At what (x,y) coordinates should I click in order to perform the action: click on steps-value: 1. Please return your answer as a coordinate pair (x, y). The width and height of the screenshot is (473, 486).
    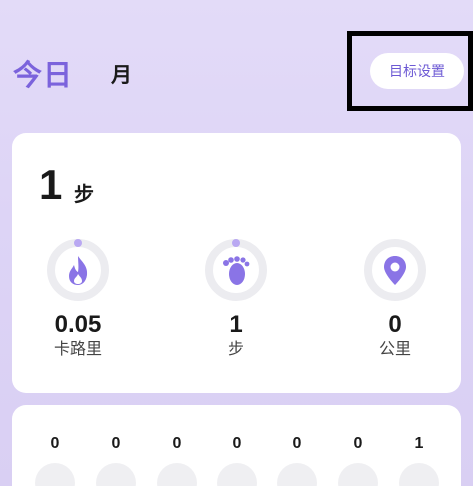
    Looking at the image, I should click on (236, 324).